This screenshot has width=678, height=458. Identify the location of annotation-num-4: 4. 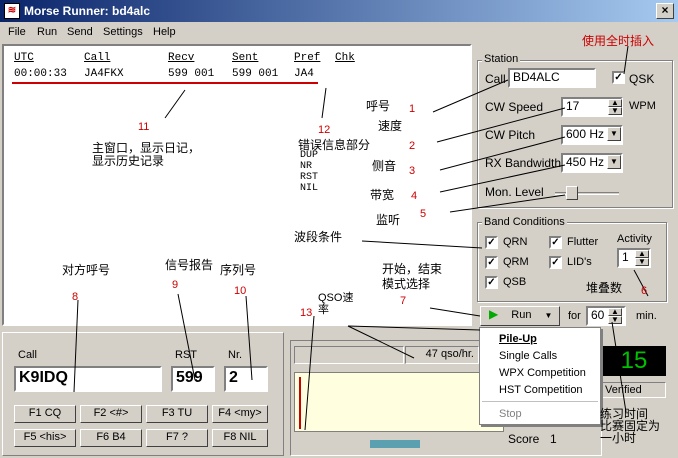
(414, 196).